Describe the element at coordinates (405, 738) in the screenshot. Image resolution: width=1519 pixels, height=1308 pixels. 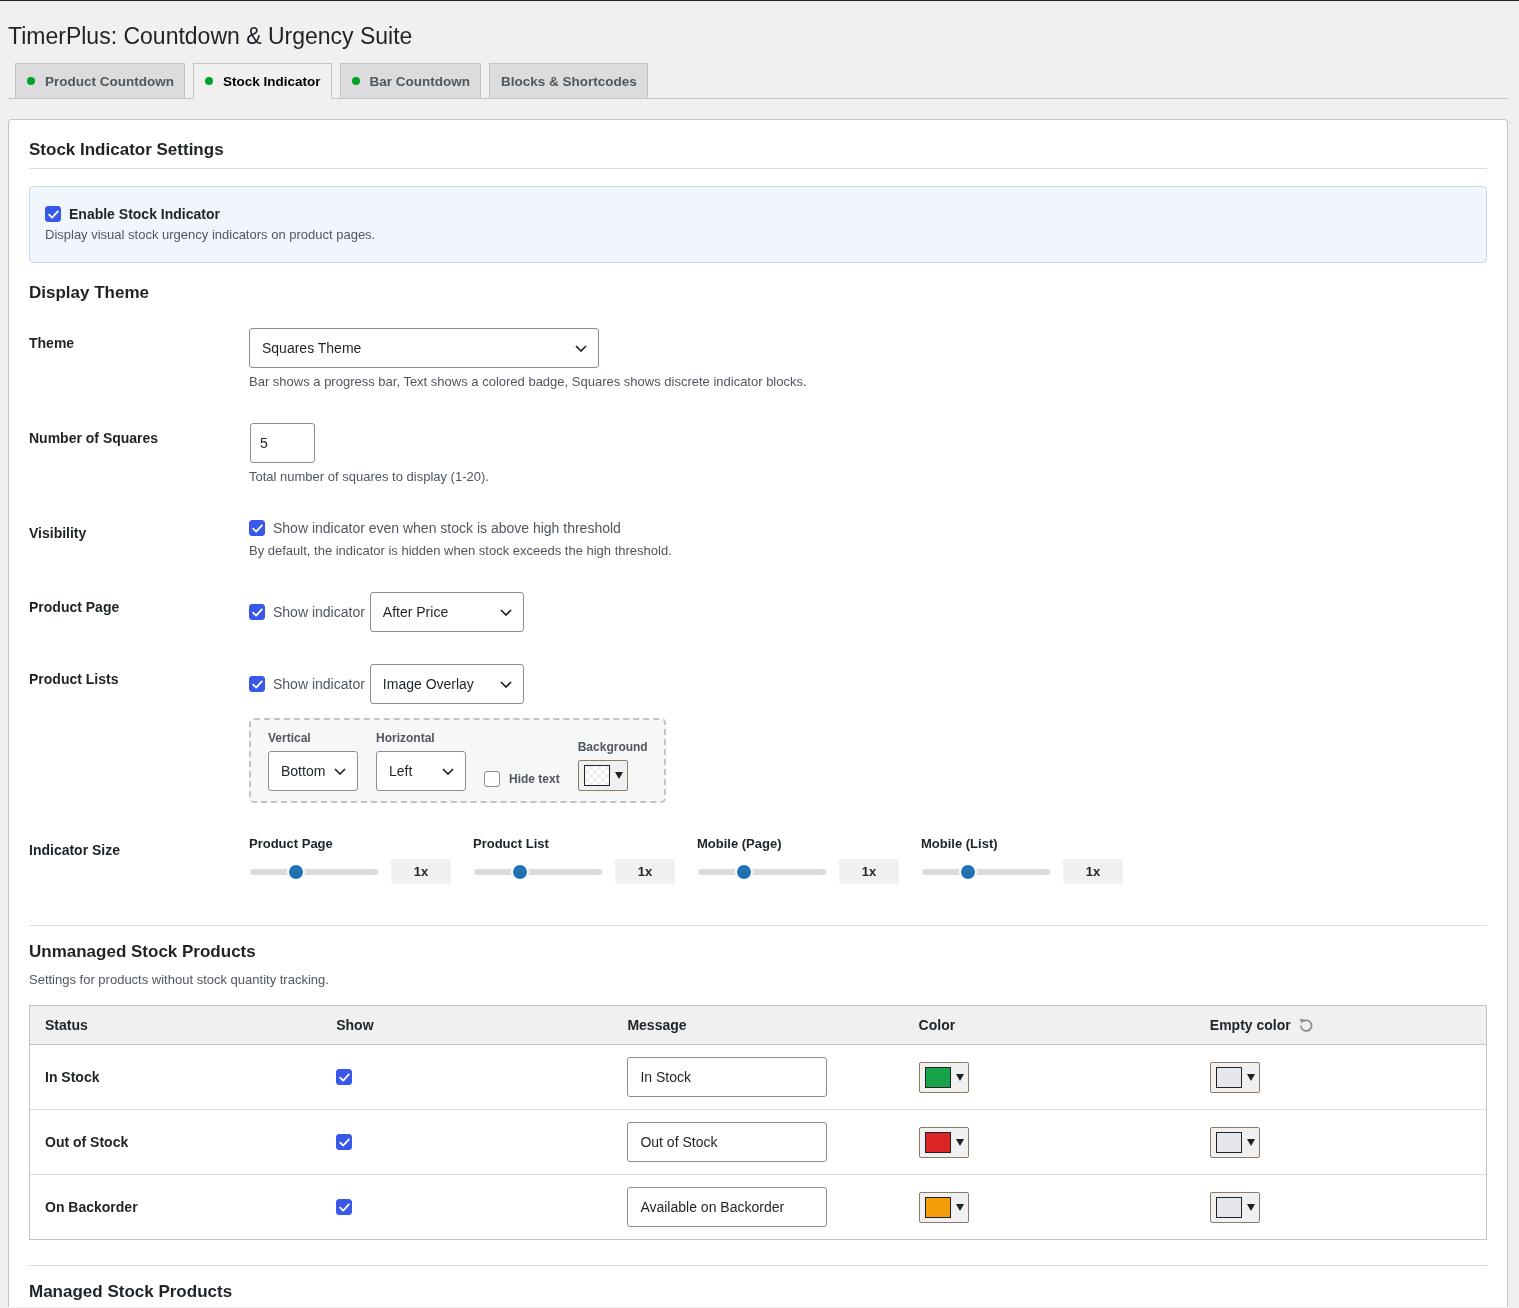
I see `field-label: Horizontal` at that location.